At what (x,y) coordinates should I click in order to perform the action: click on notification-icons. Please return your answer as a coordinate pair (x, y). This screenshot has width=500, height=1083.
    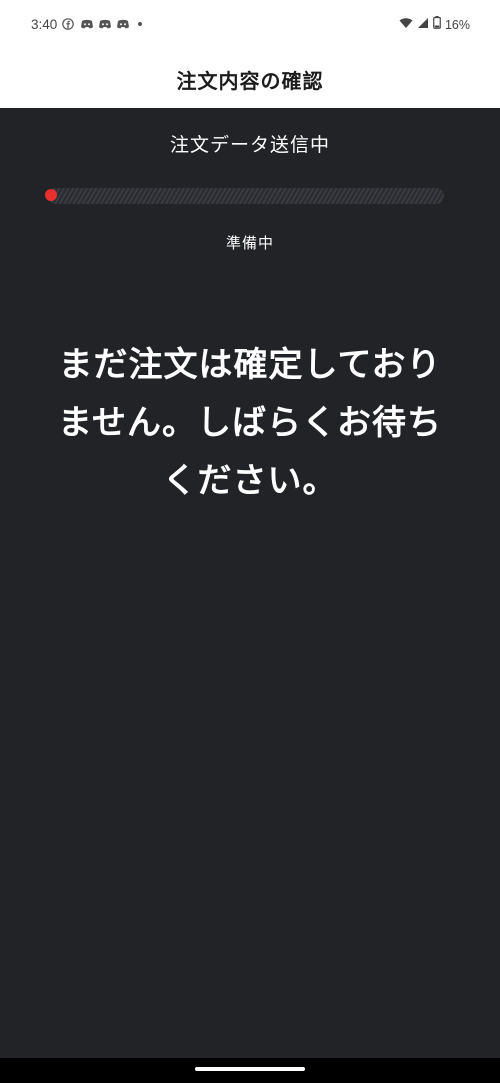
    Looking at the image, I should click on (104, 24).